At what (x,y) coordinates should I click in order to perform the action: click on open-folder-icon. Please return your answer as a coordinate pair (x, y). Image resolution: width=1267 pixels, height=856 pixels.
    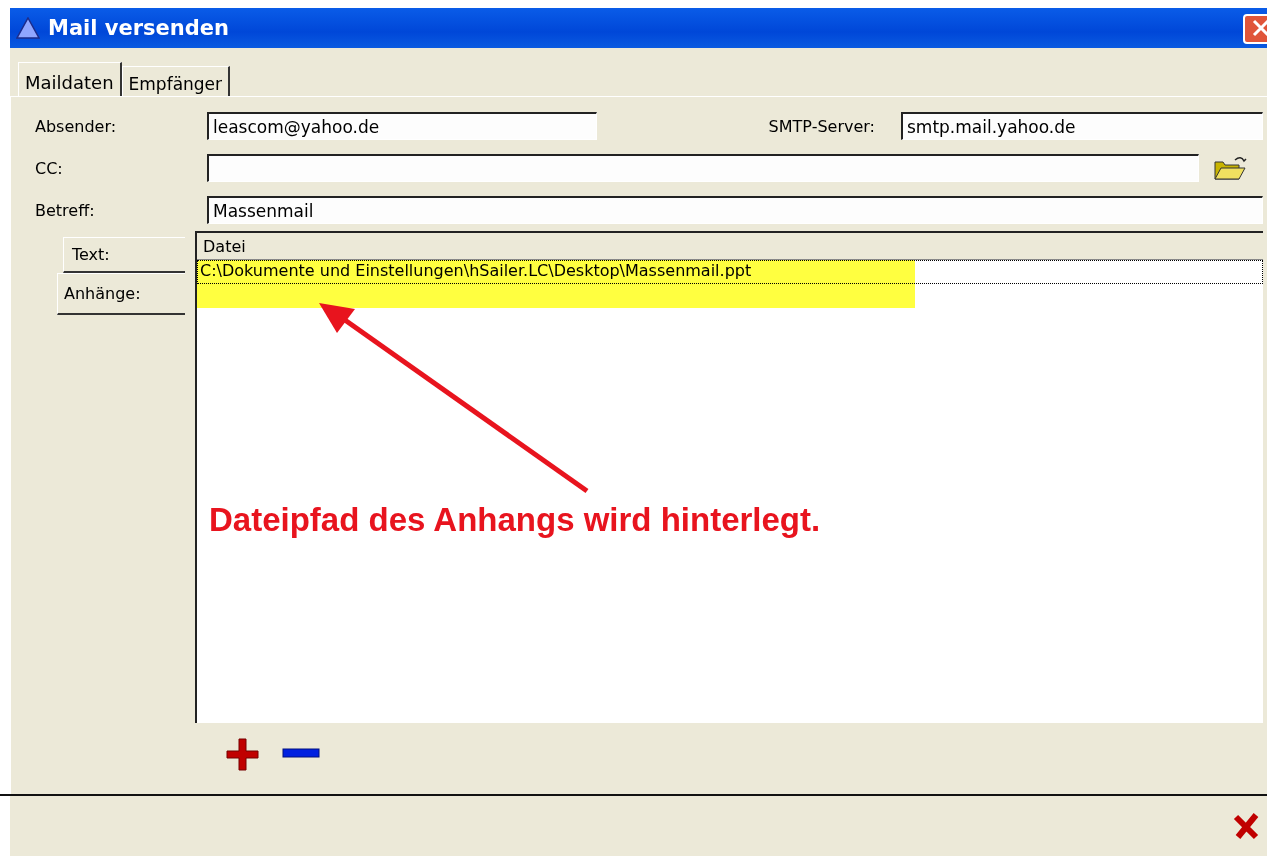
    Looking at the image, I should click on (1230, 168).